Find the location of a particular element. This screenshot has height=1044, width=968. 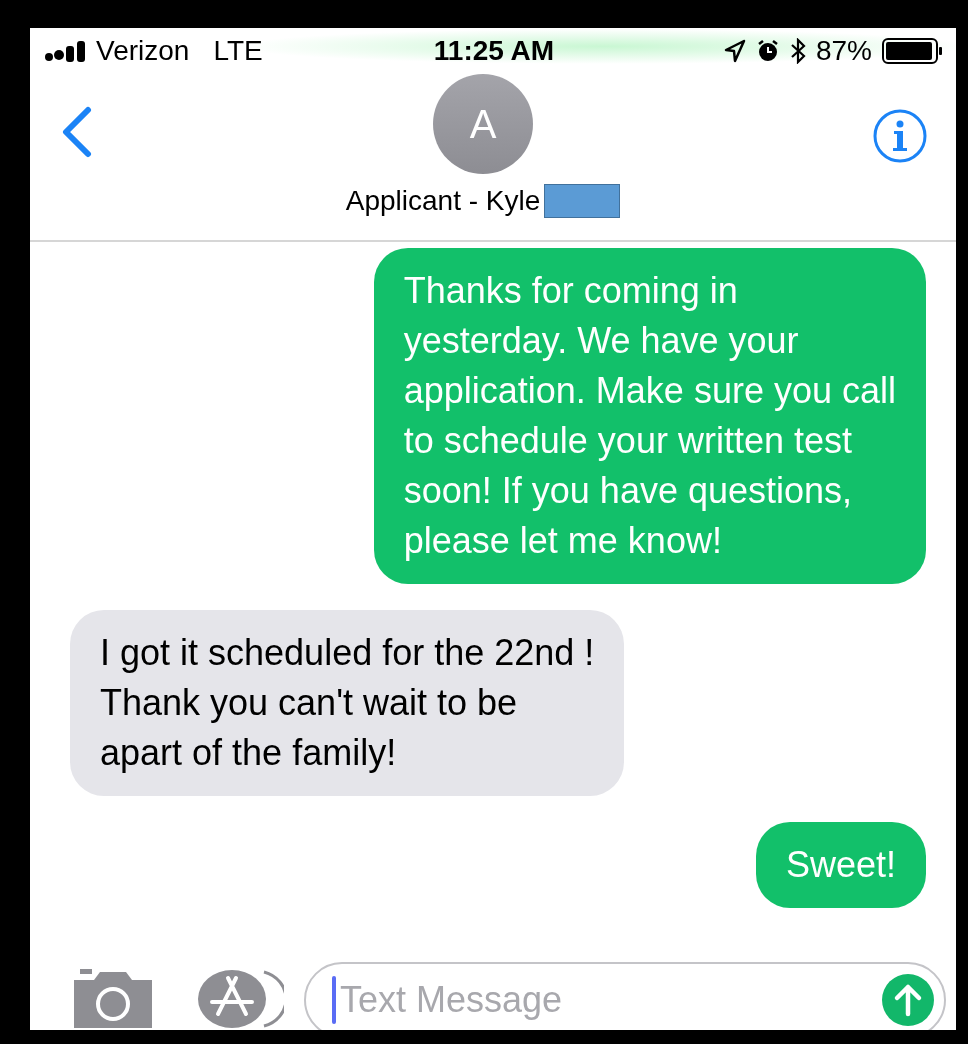

status-time: 11:25 AM is located at coordinates (494, 51).